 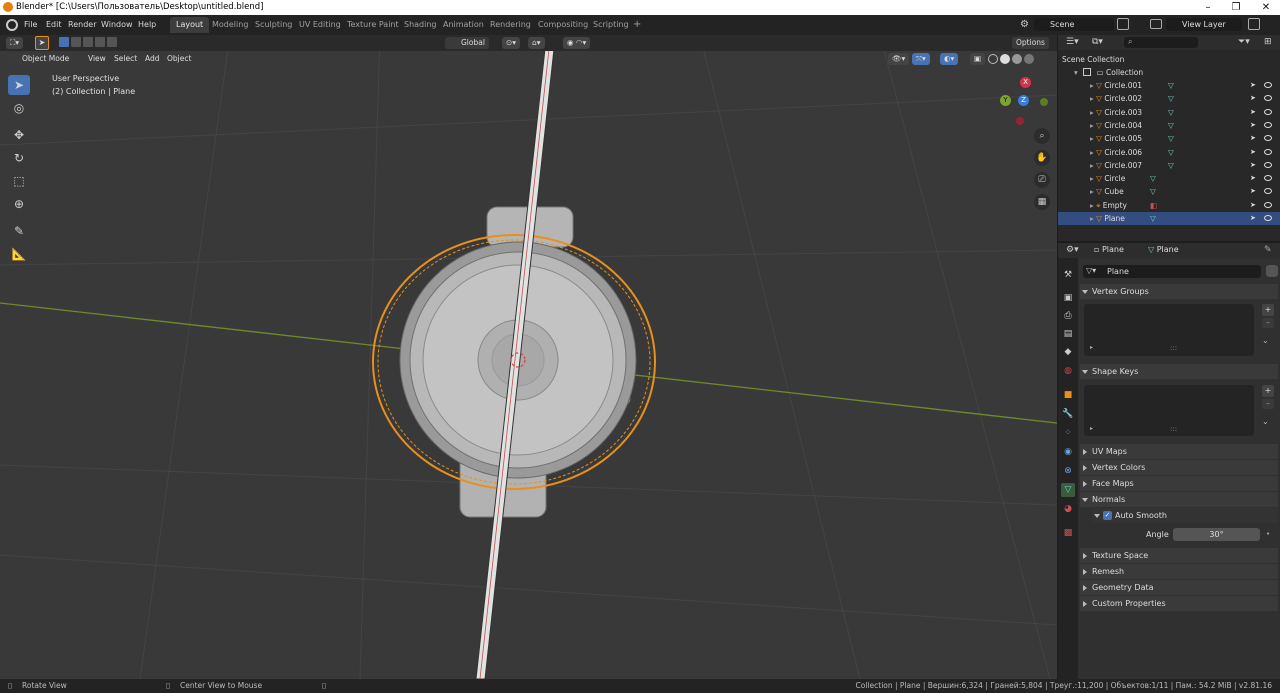 I want to click on minimize-button: –, so click(x=1208, y=7).